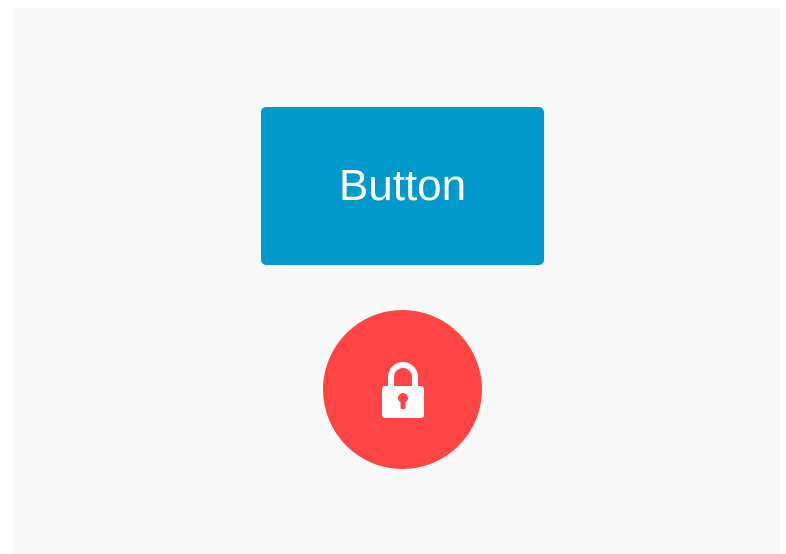  What do you see at coordinates (402, 186) in the screenshot?
I see `primary-button: Button` at bounding box center [402, 186].